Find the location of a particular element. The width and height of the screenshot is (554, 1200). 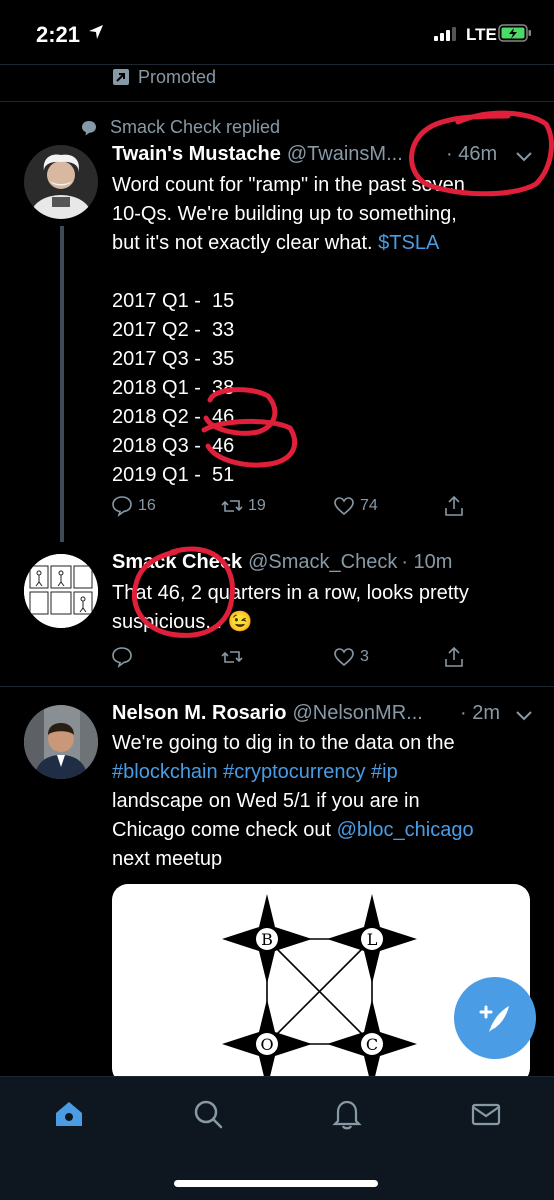

tweet-header: Smack Check @Smack_Check · 10m is located at coordinates (282, 562).